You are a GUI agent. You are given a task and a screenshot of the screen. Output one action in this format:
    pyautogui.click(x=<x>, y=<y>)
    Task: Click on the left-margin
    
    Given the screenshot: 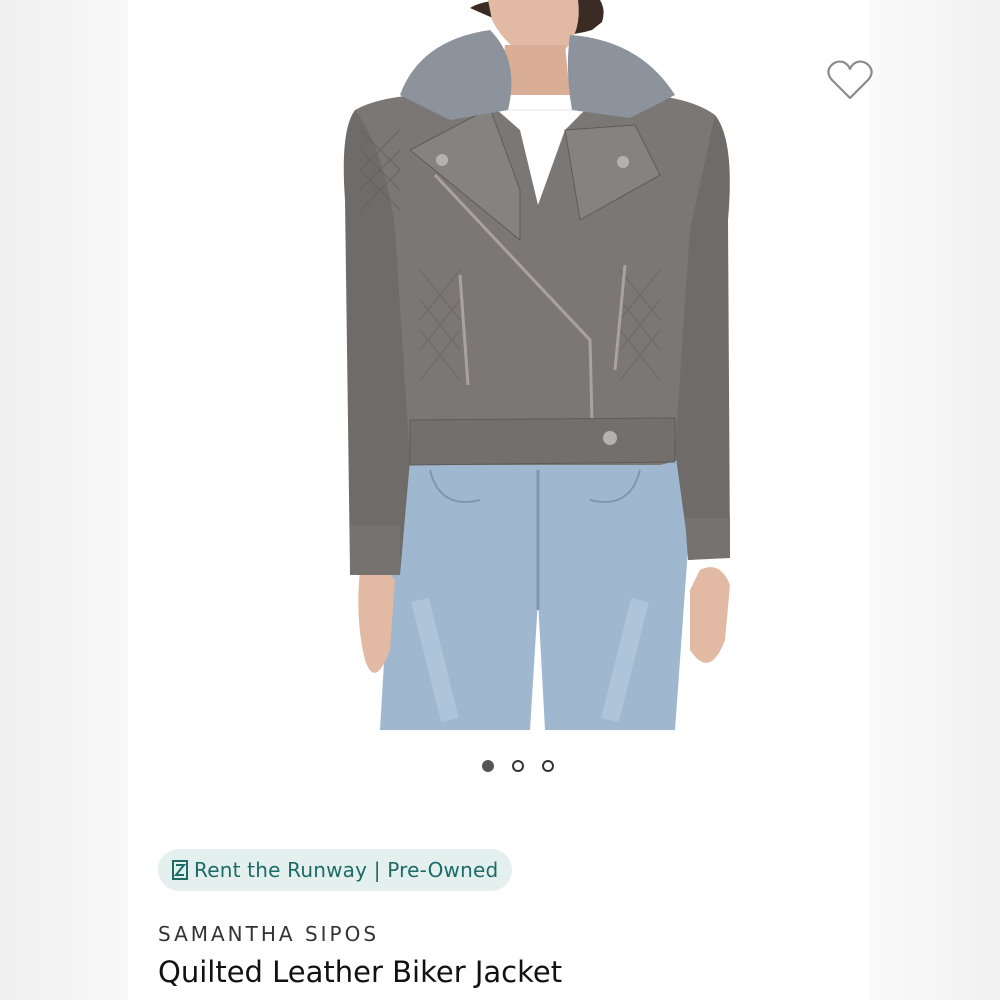 What is the action you would take?
    pyautogui.click(x=64, y=500)
    